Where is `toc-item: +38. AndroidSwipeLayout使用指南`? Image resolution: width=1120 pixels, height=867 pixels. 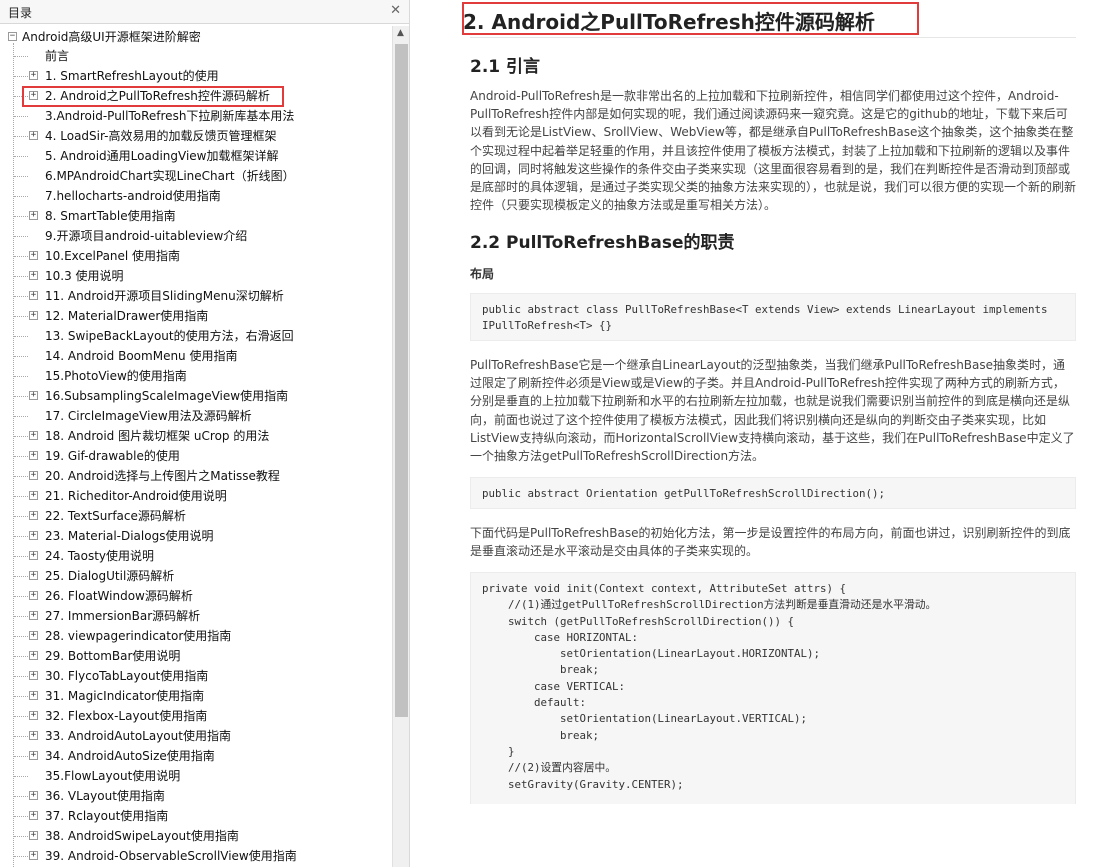 toc-item: +38. AndroidSwipeLayout使用指南 is located at coordinates (196, 836).